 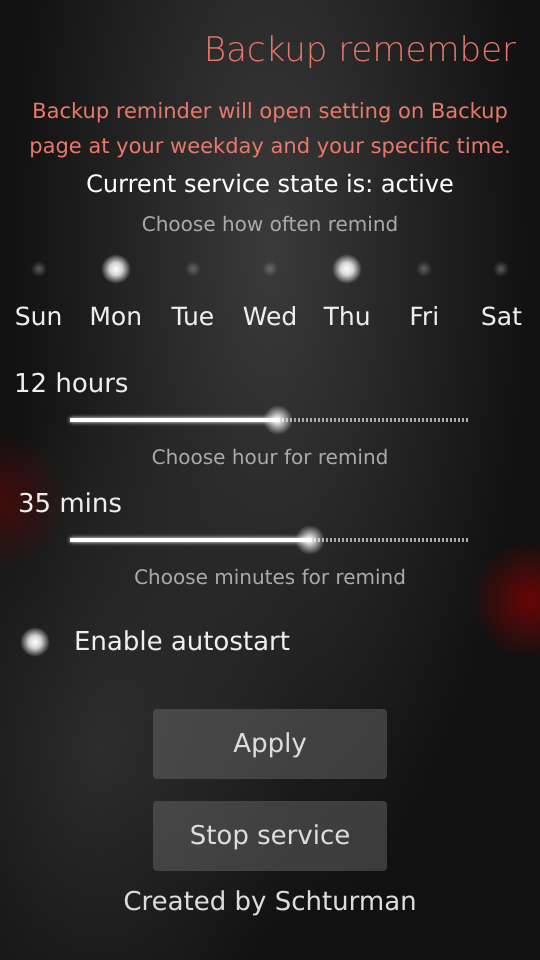 What do you see at coordinates (270, 316) in the screenshot?
I see `day-label: Wed` at bounding box center [270, 316].